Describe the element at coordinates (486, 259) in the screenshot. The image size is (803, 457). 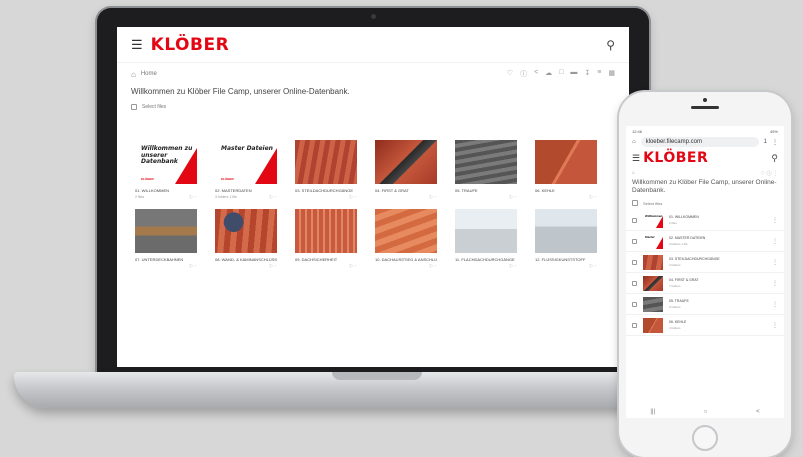
I see `folder-name: 11. FLACHDACHDURCHGÄNGE` at that location.